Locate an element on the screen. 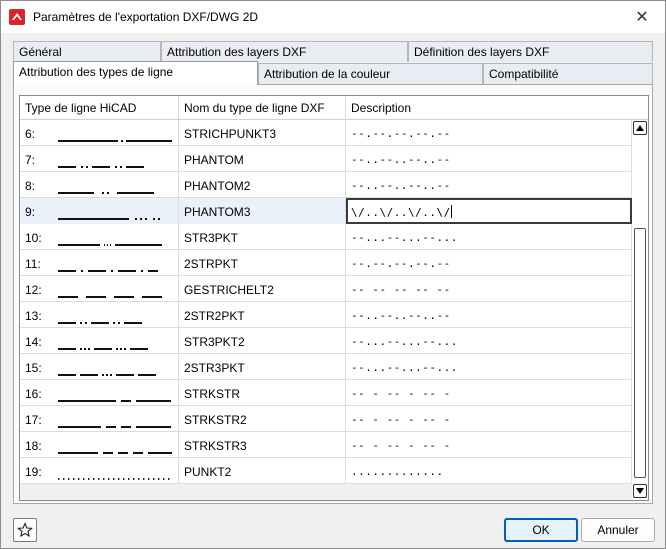  cancel-button: Annuler is located at coordinates (618, 530).